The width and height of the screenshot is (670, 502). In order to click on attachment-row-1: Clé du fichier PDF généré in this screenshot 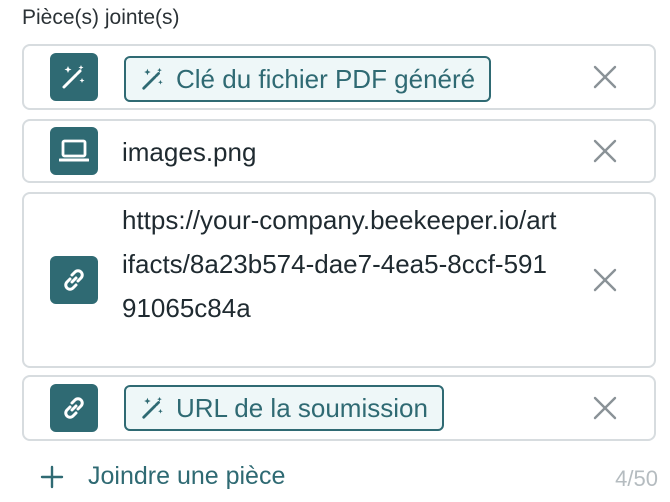, I will do `click(339, 77)`.